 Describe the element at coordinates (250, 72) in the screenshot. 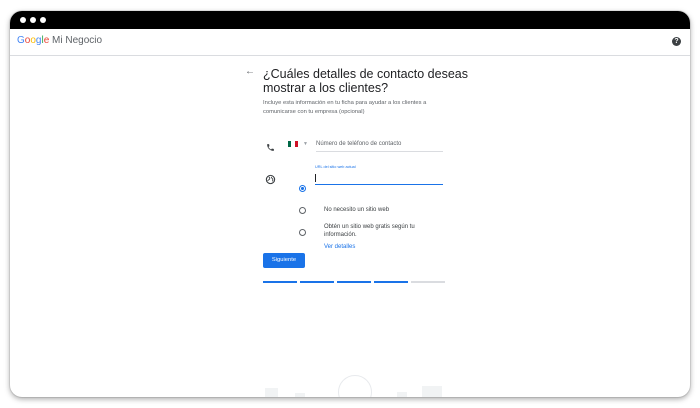

I see `back-arrow-icon: ←` at that location.